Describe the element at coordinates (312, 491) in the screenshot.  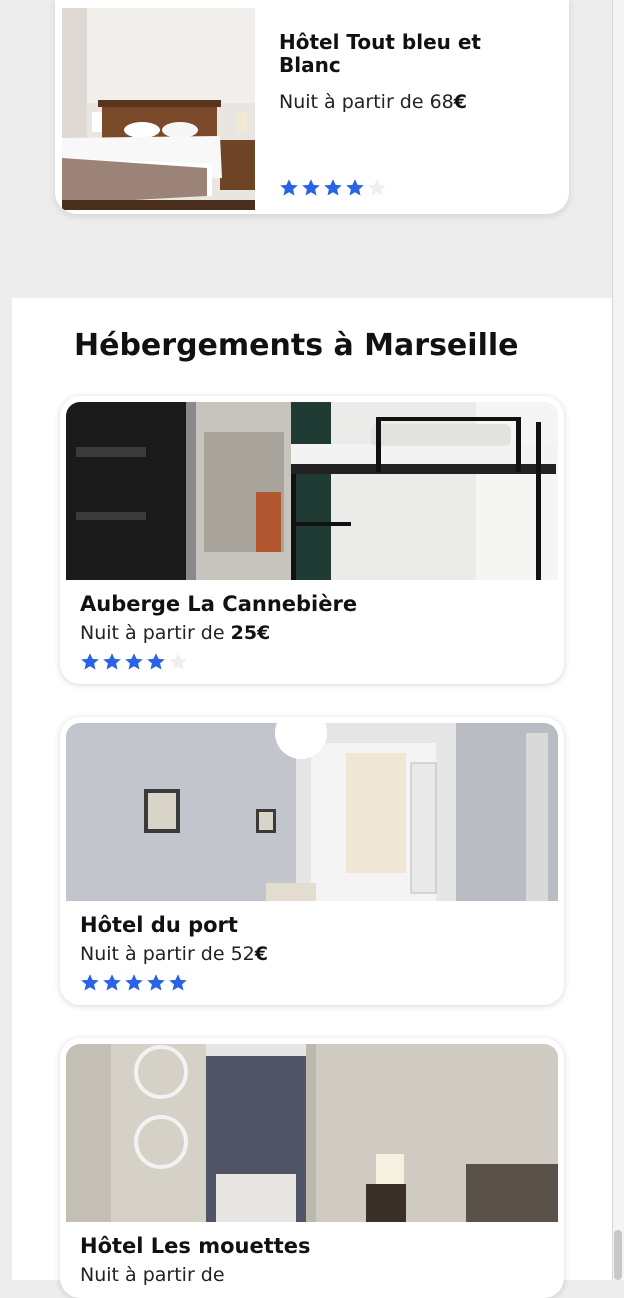
I see `hostel-room-photo` at that location.